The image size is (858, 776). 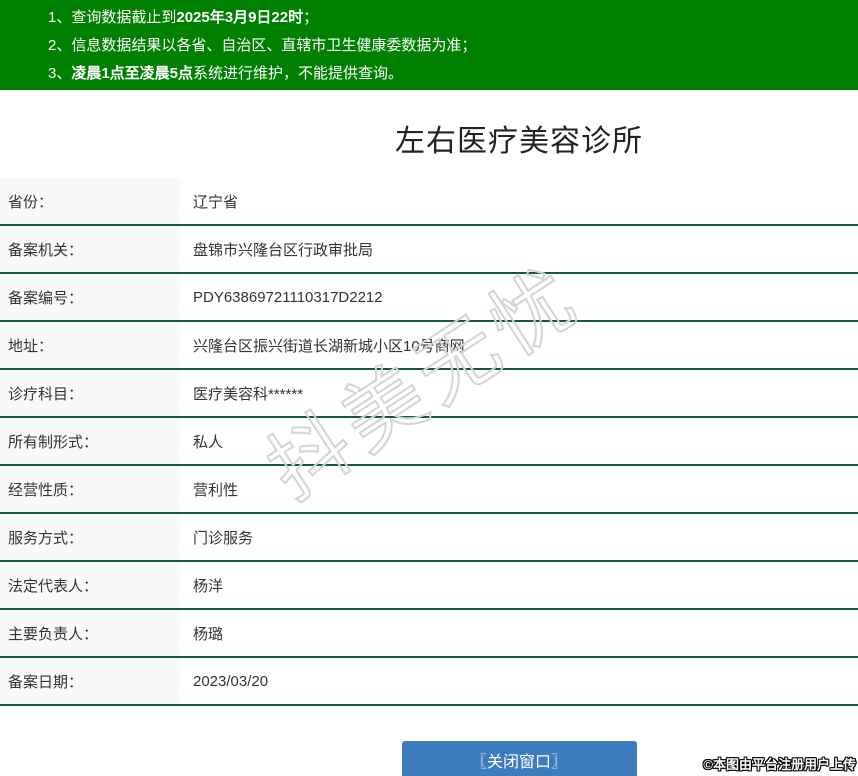 I want to click on table-row: 备案编号： PDY63869721110317D2212, so click(x=429, y=297).